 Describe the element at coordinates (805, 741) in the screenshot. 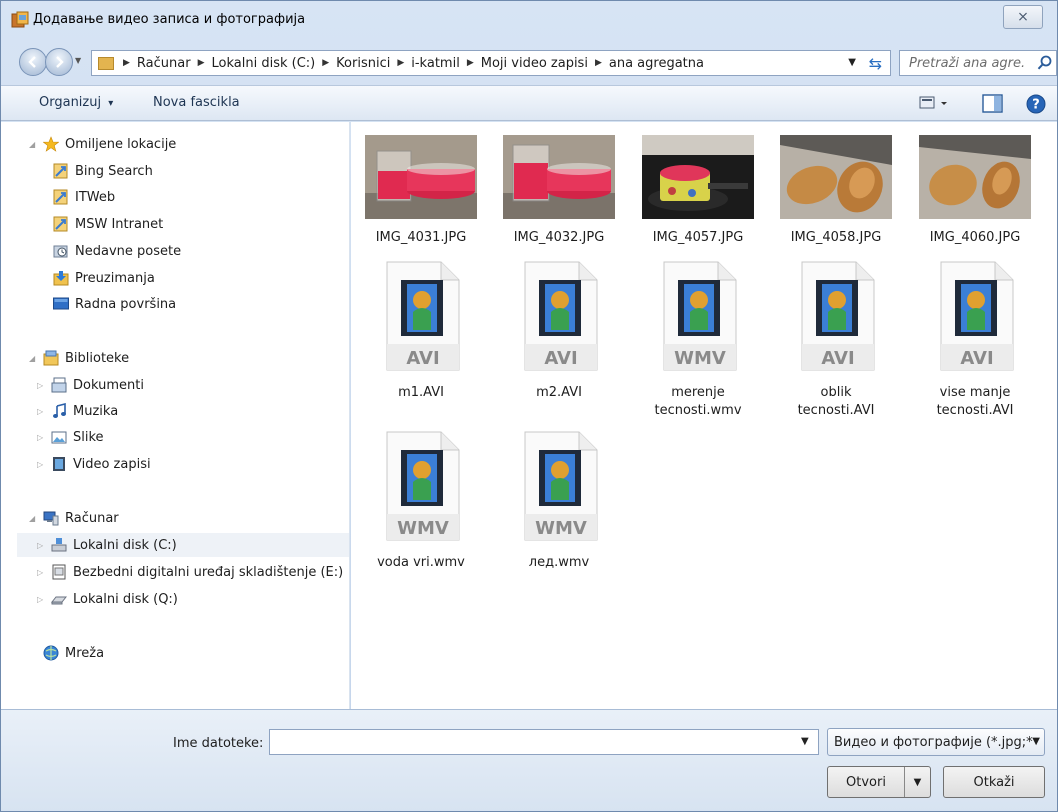

I see `filename-dropdown-icon: ▼` at that location.